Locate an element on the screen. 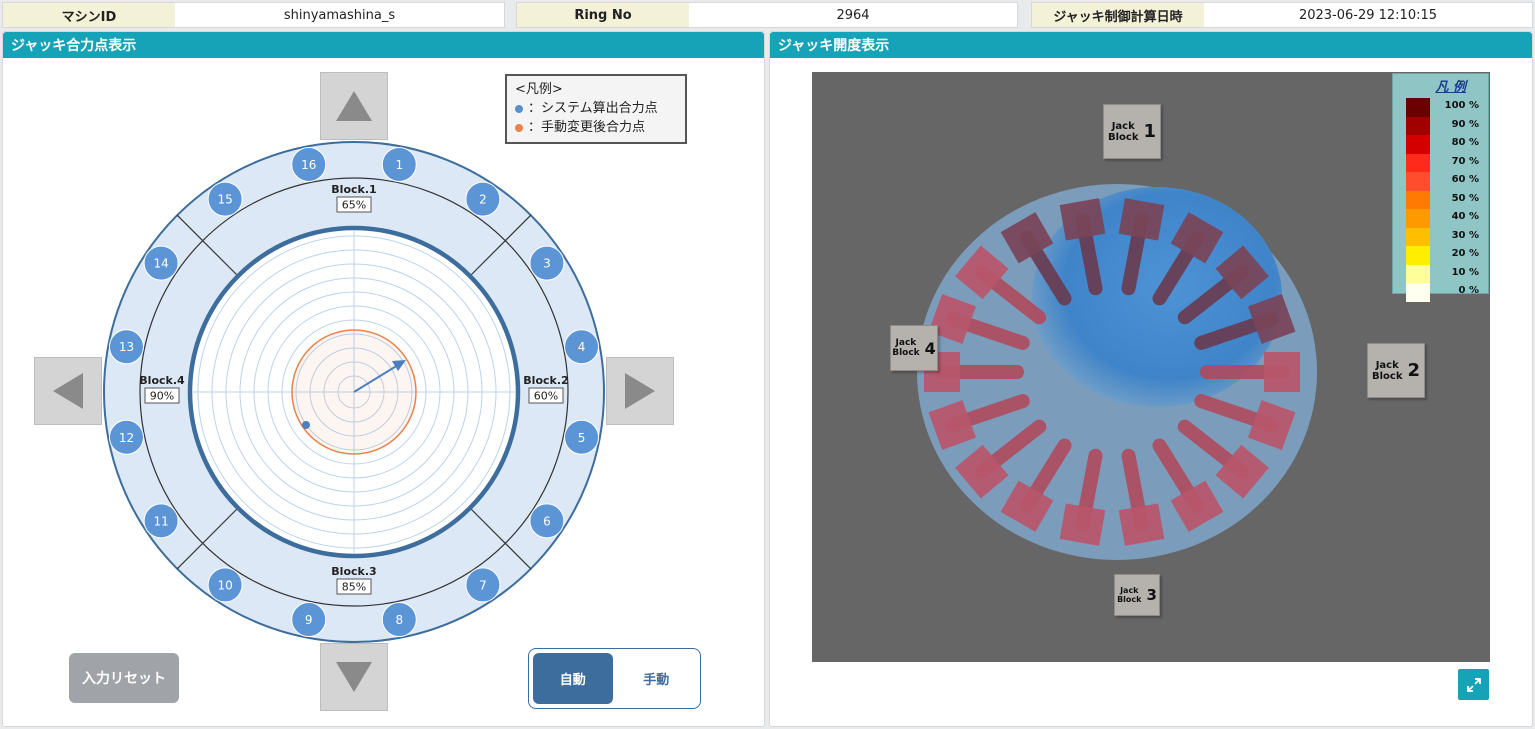 The image size is (1535, 729). jack-5-label: 5 is located at coordinates (582, 438).